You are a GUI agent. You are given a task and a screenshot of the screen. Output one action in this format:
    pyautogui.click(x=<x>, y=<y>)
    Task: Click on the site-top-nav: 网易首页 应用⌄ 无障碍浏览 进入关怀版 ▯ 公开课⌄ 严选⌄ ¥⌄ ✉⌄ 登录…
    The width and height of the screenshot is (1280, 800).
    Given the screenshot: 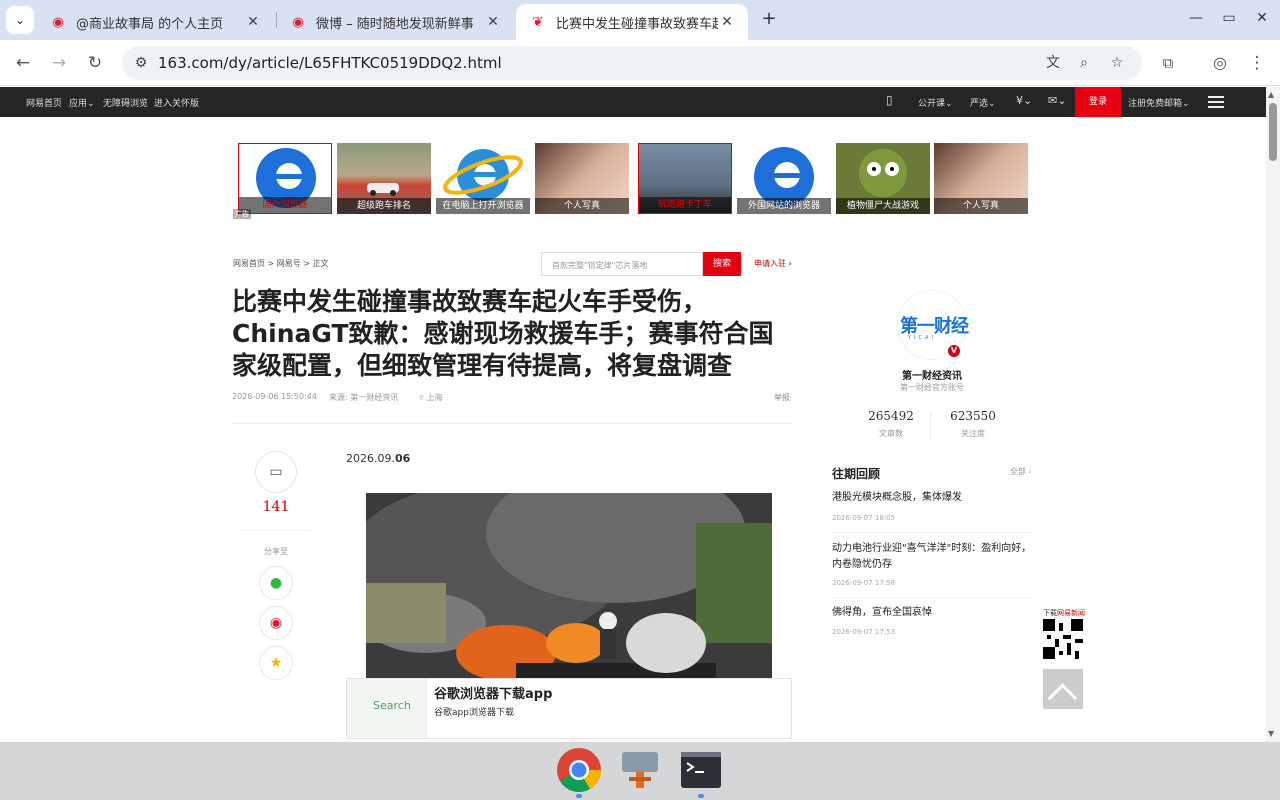 What is the action you would take?
    pyautogui.click(x=633, y=102)
    